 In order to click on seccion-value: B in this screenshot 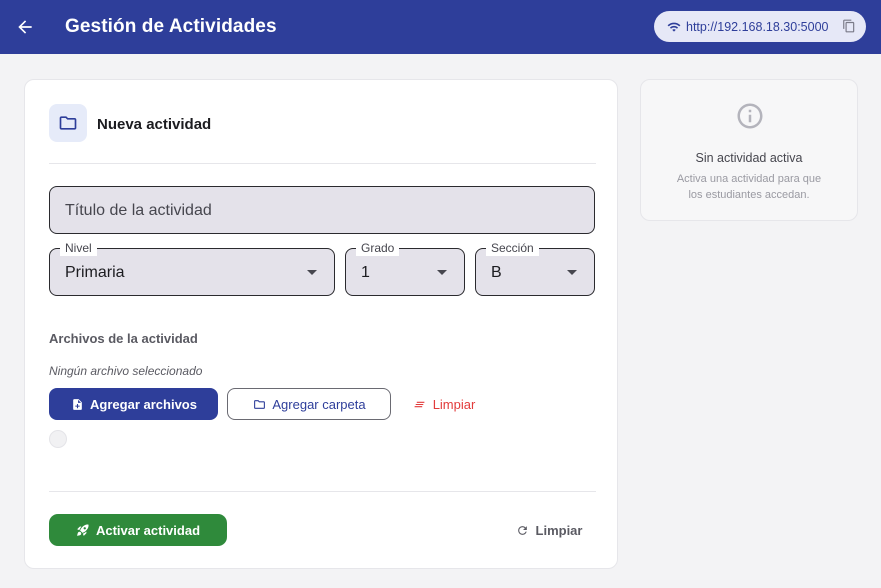, I will do `click(496, 272)`.